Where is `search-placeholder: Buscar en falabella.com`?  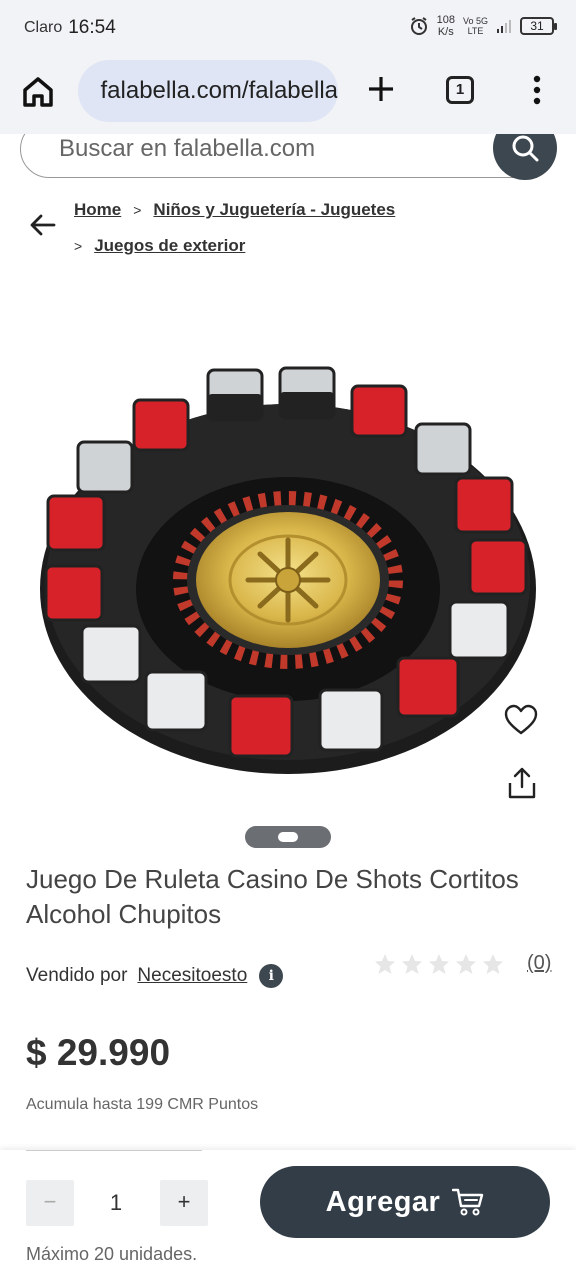 search-placeholder: Buscar en falabella.com is located at coordinates (187, 148).